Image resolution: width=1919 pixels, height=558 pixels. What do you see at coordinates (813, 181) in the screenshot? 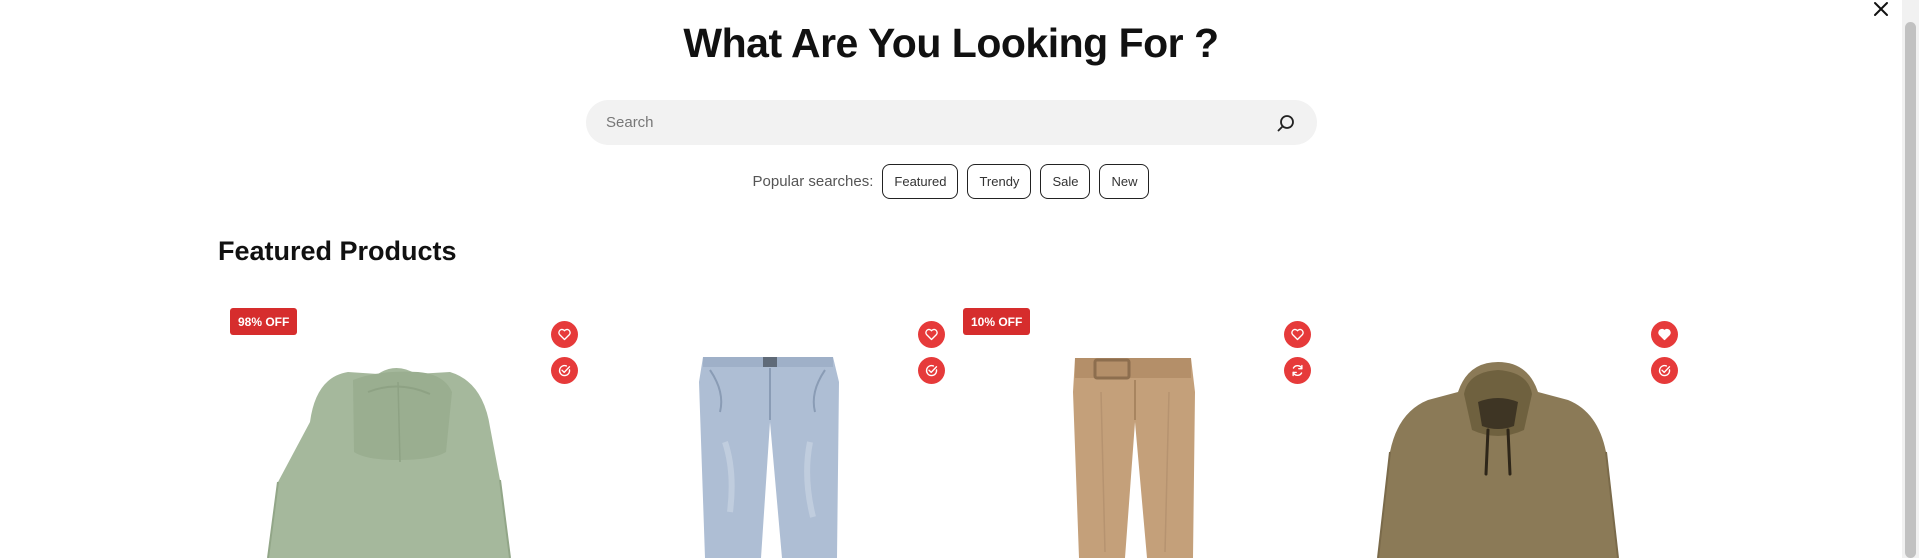
I see `popular-searches-label: Popular searches:` at bounding box center [813, 181].